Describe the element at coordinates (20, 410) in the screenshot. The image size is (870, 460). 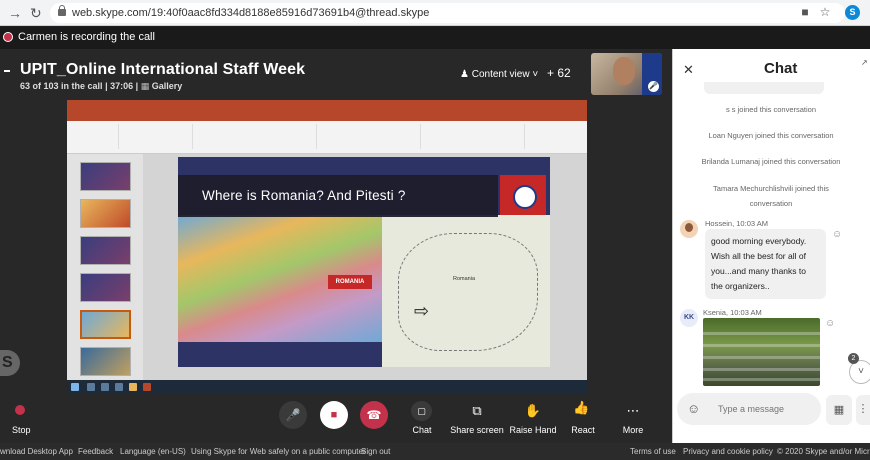
I see `stop-recording-icon` at that location.